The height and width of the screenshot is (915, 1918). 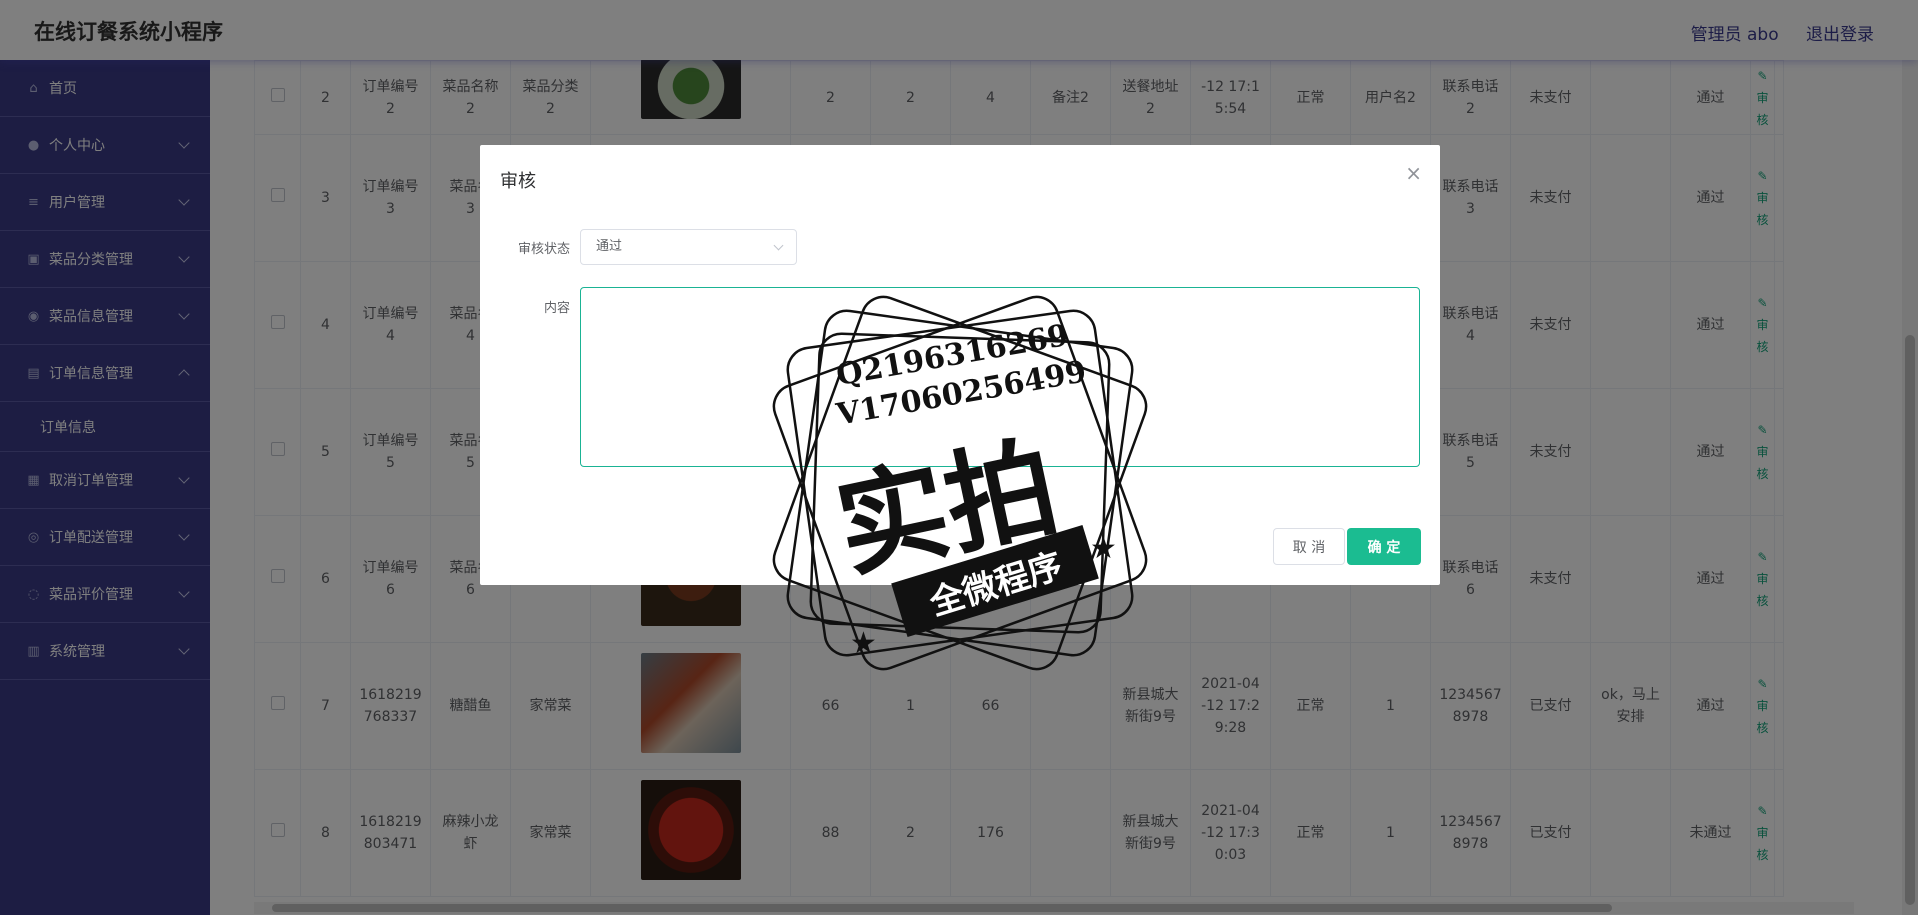 I want to click on confirm-button: 确 定, so click(x=1384, y=546).